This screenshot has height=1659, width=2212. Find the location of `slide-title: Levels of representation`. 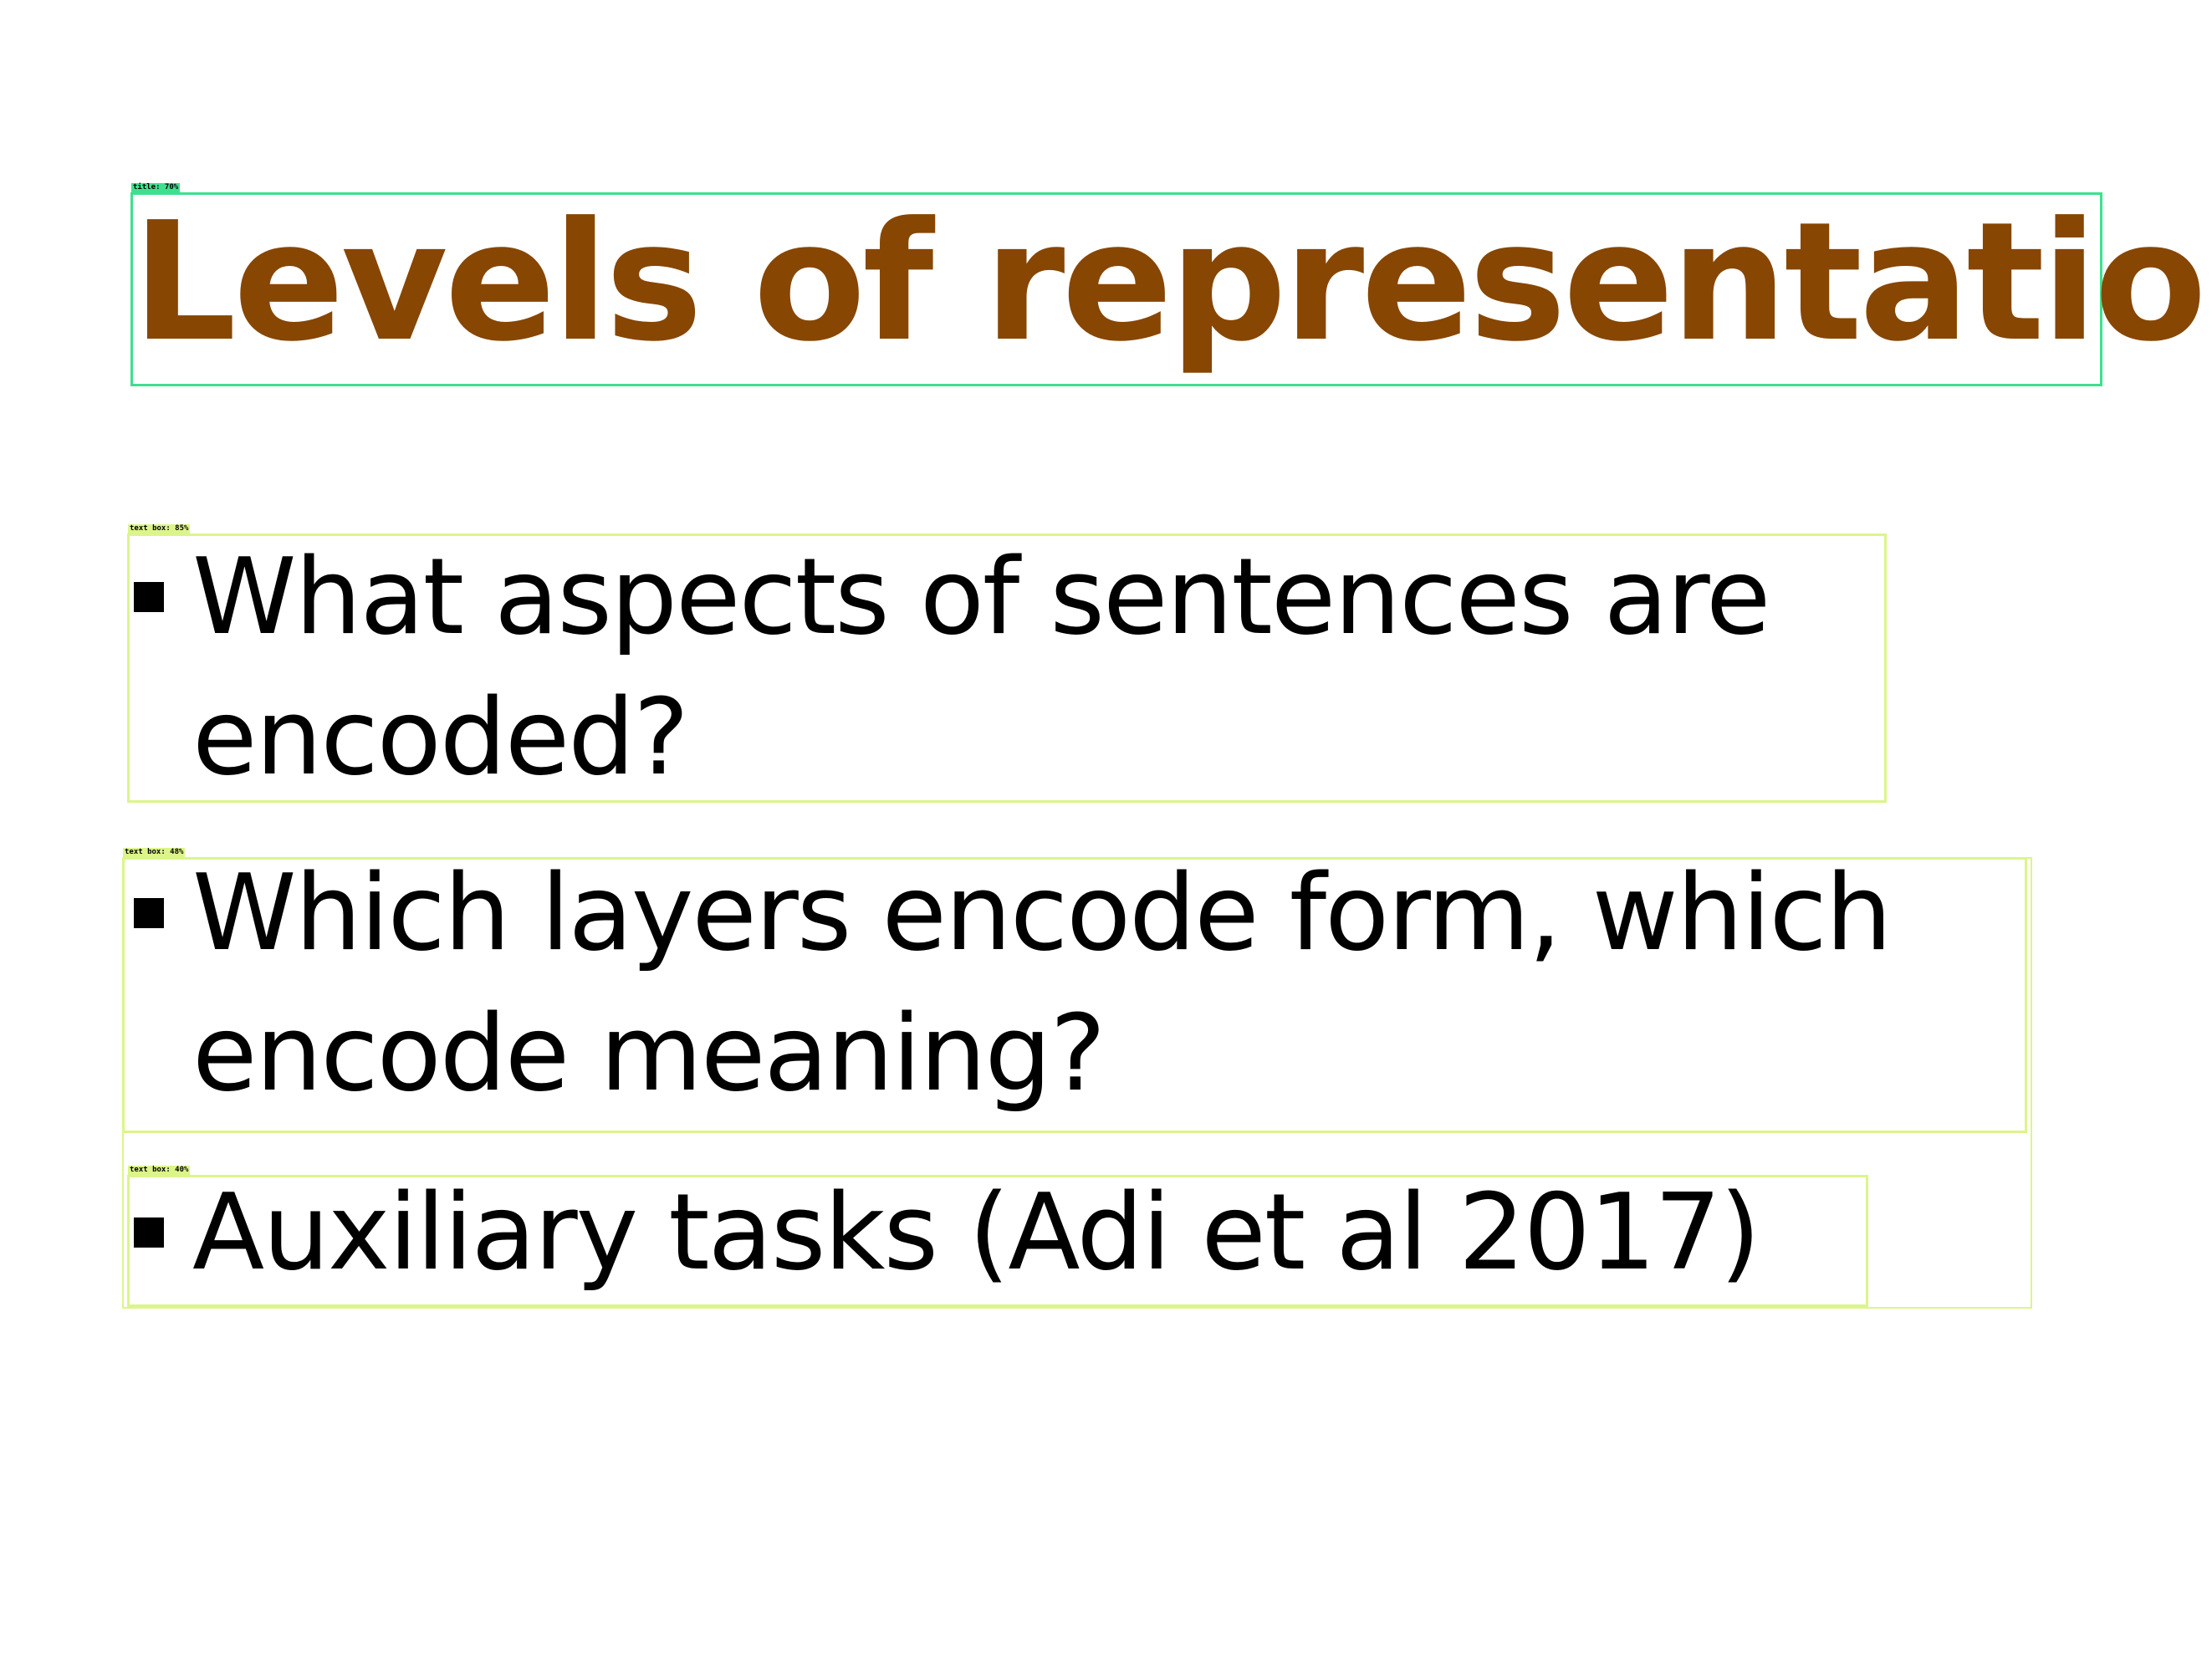

slide-title: Levels of representation is located at coordinates (1172, 282).